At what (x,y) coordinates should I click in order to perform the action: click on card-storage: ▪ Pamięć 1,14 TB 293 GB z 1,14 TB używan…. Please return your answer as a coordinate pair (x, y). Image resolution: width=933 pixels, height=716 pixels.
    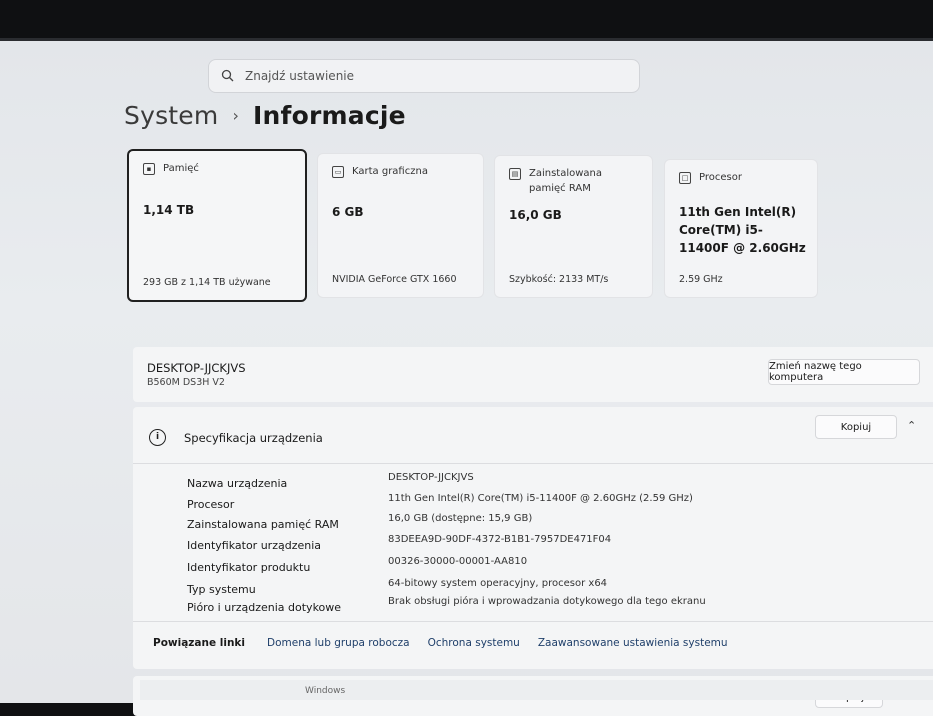
    Looking at the image, I should click on (217, 225).